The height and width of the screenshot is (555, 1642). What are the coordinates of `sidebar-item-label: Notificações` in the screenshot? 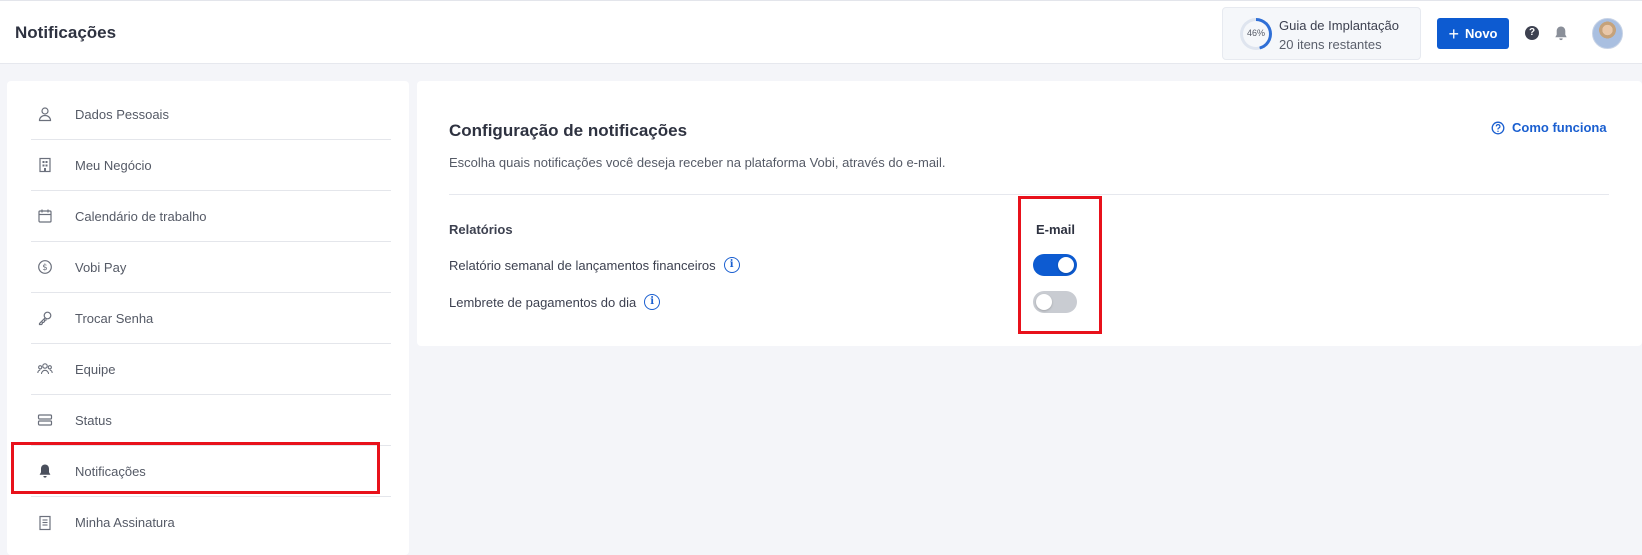 It's located at (110, 471).